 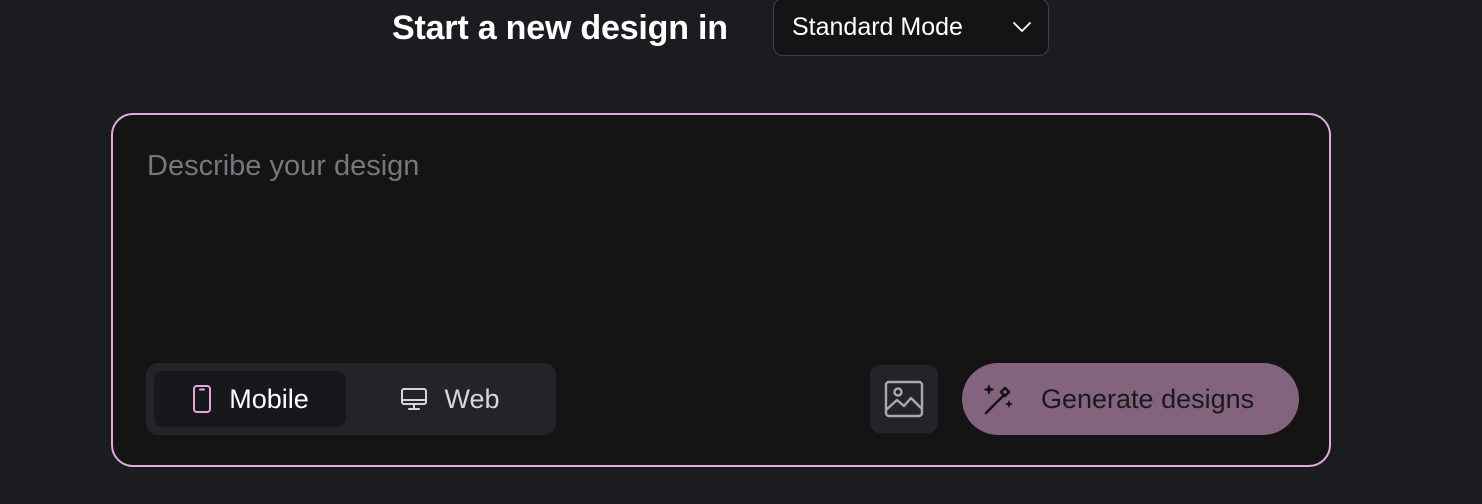 What do you see at coordinates (1022, 27) in the screenshot?
I see `chevron-down-icon` at bounding box center [1022, 27].